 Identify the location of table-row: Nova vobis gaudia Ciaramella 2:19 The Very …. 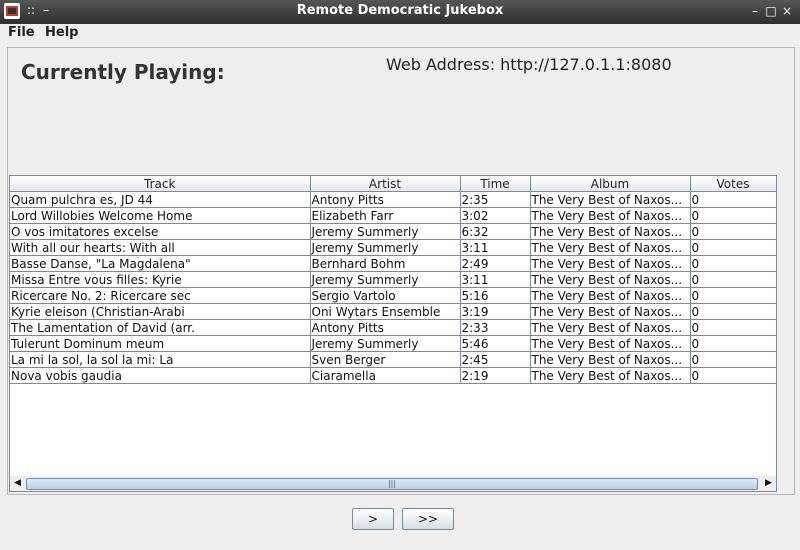
(393, 375).